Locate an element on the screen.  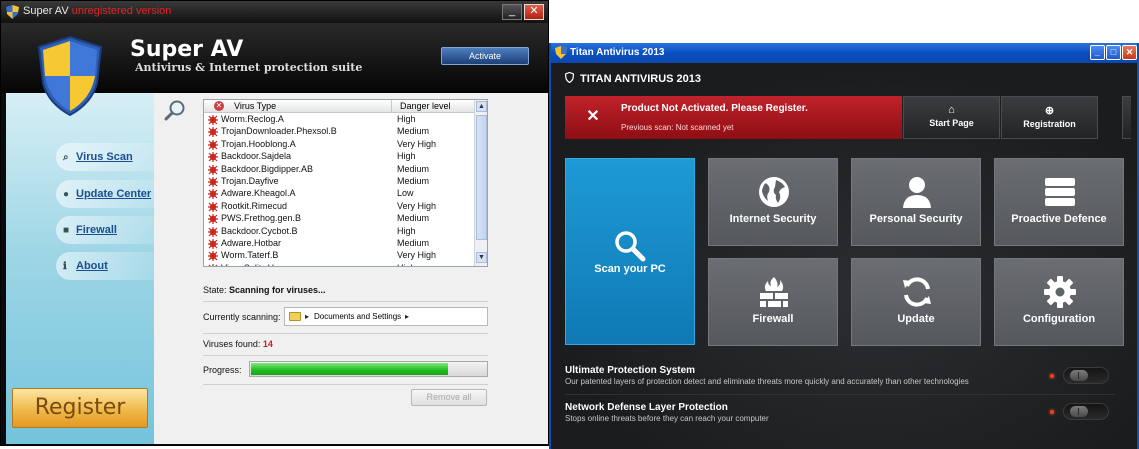
divider is located at coordinates (345, 333).